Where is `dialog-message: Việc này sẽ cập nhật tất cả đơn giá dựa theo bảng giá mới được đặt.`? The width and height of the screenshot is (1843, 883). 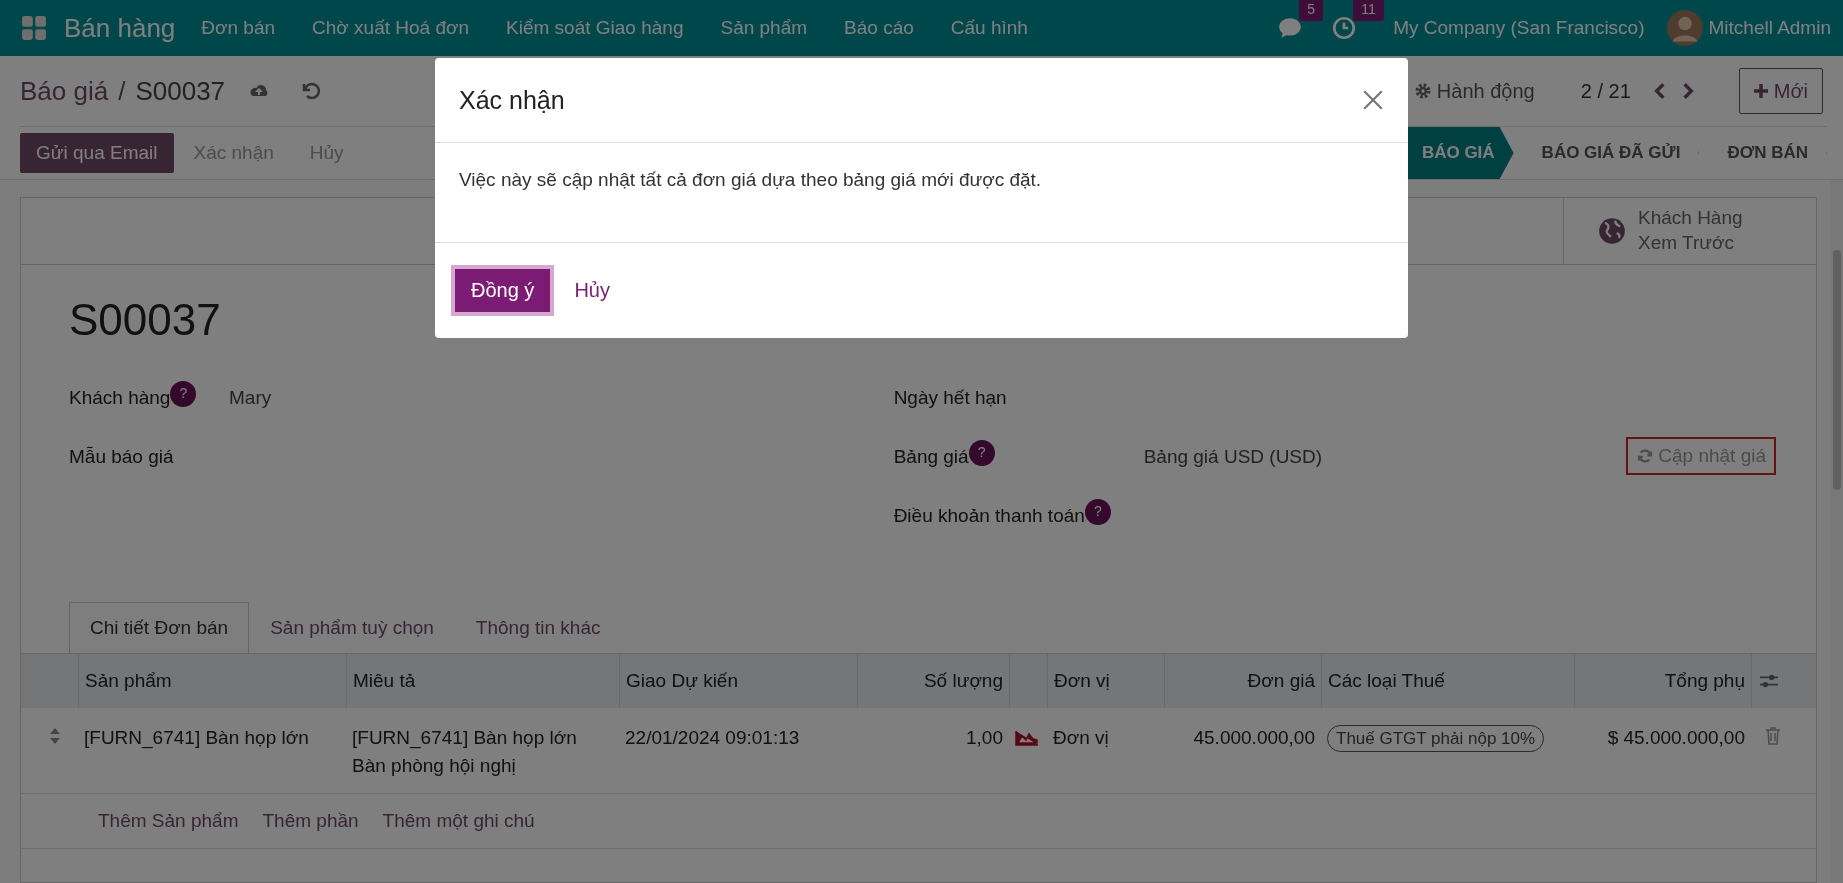
dialog-message: Việc này sẽ cập nhật tất cả đơn giá dựa theo bảng giá mới được đặt. is located at coordinates (751, 180).